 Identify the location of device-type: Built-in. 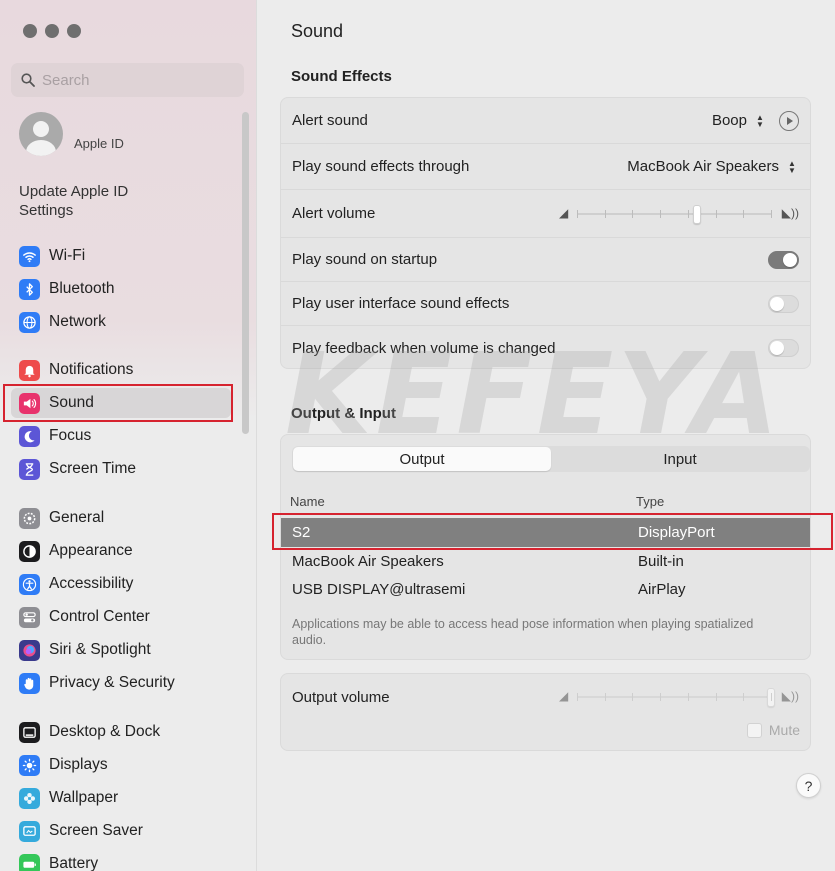
(661, 561).